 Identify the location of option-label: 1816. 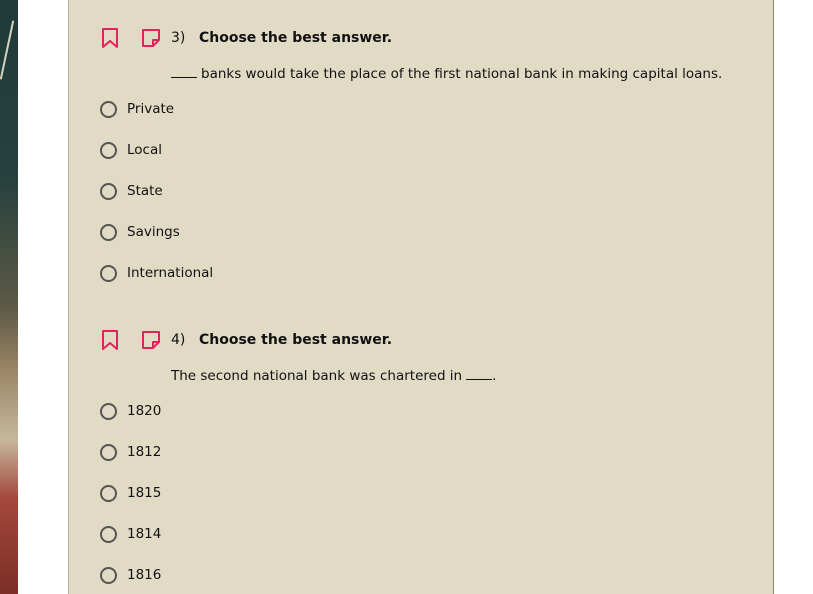
(144, 575).